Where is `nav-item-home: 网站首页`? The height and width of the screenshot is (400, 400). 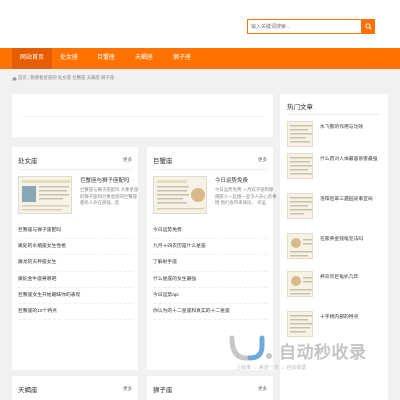
nav-item-home: 网站首页 is located at coordinates (32, 58).